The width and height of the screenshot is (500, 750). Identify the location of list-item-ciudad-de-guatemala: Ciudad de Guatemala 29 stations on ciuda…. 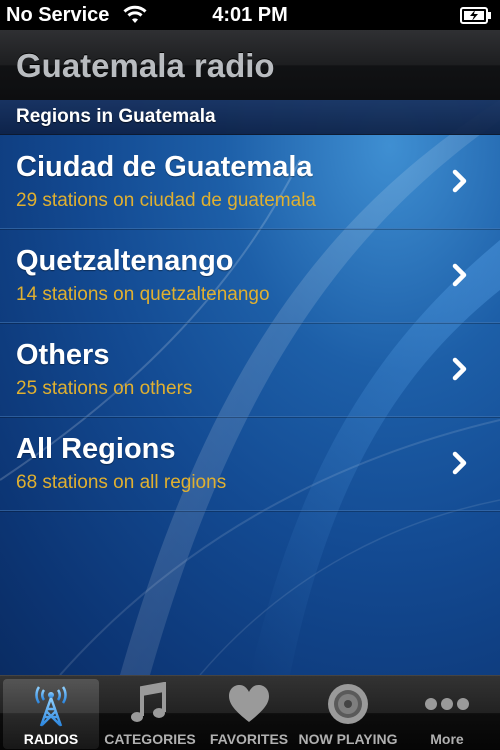
(250, 182).